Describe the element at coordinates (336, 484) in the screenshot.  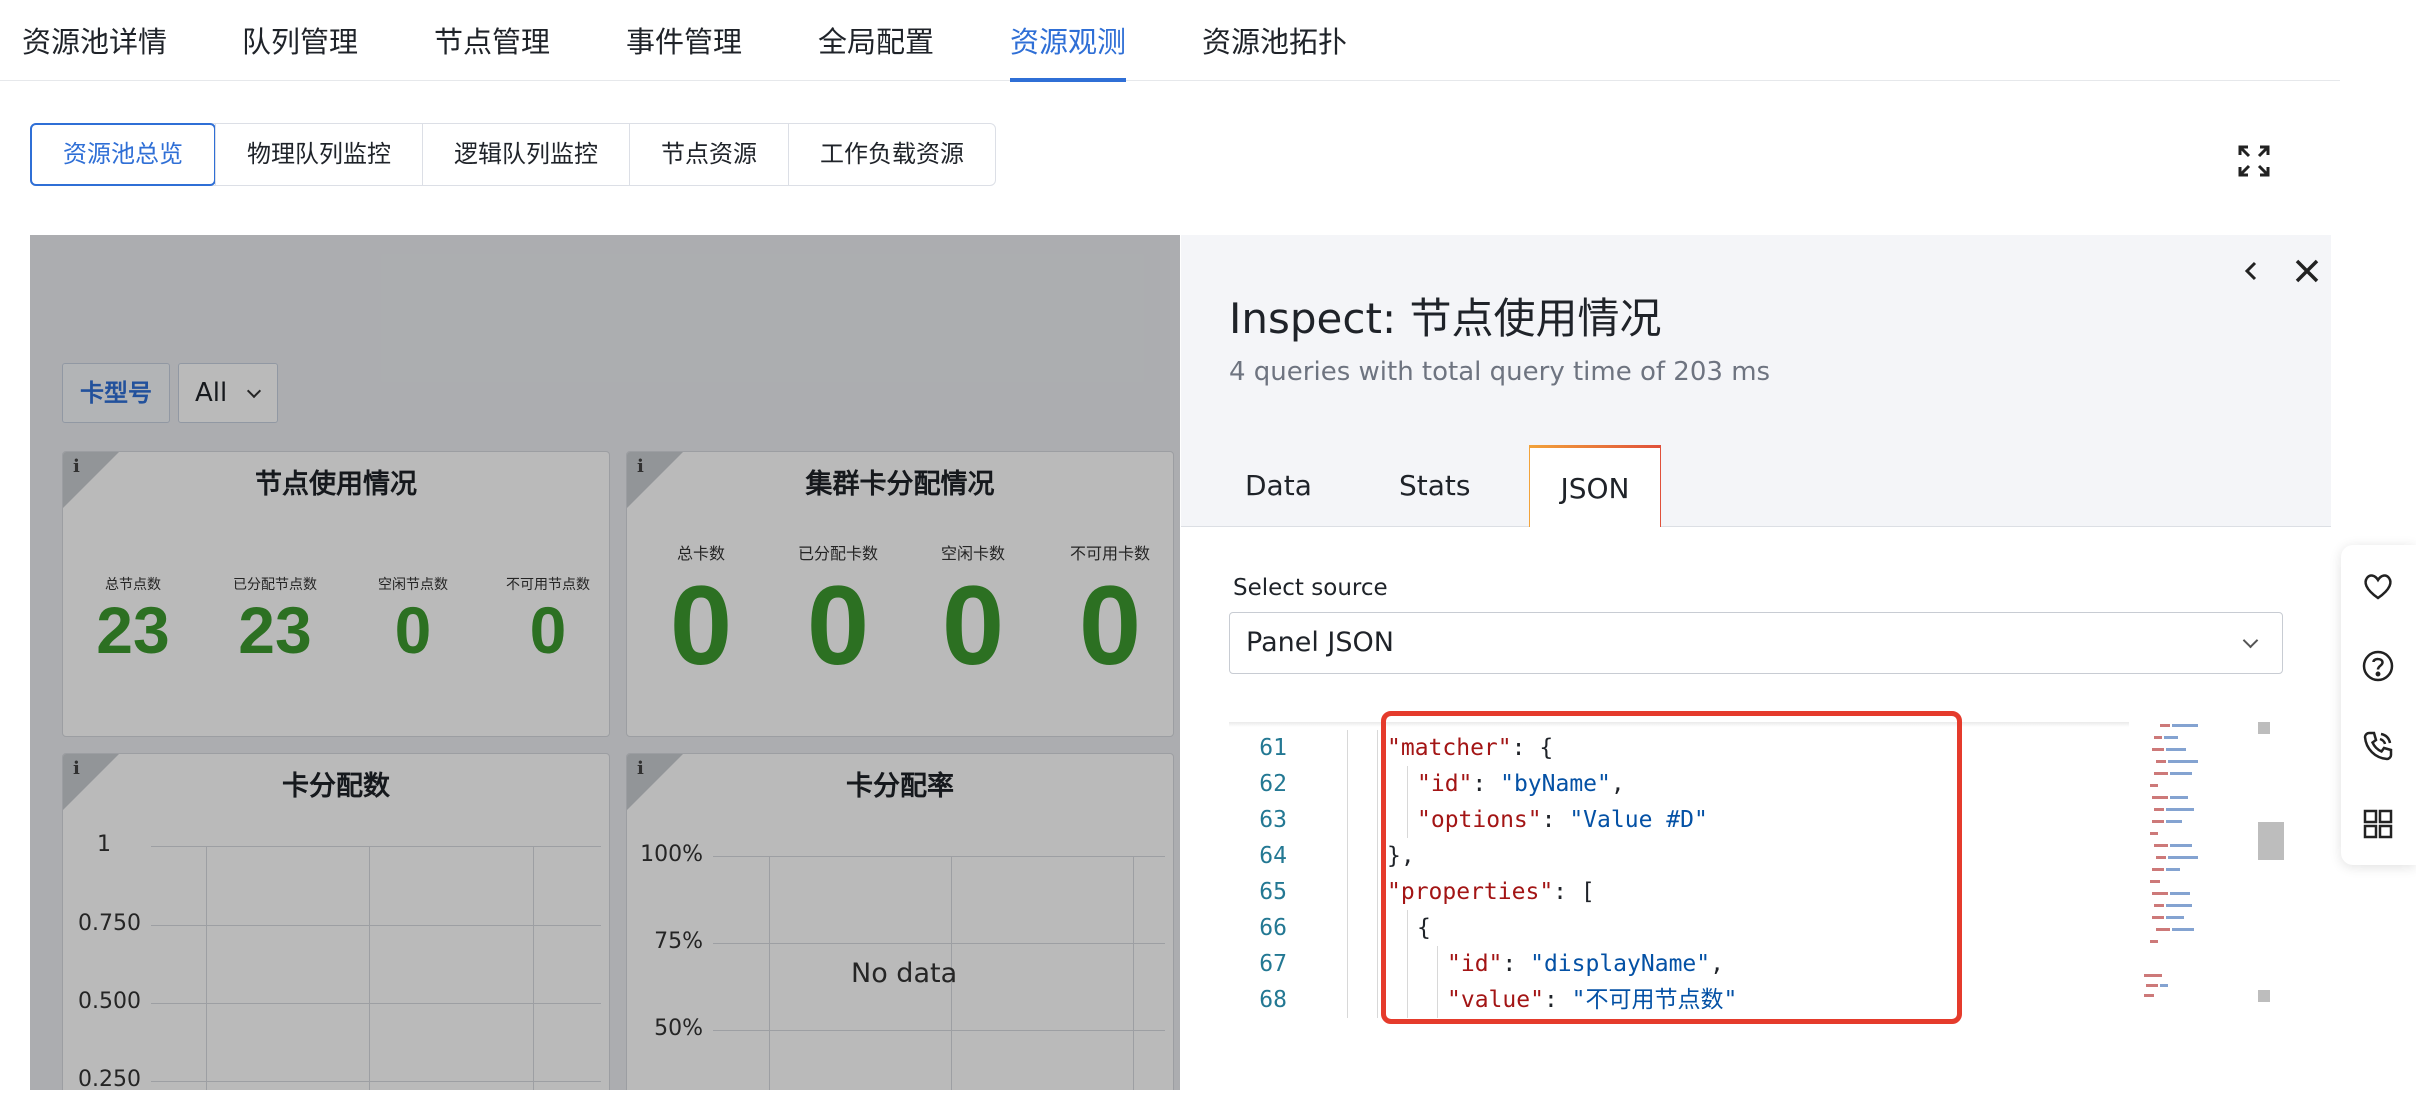
I see `panel-title: 节点使用情况` at that location.